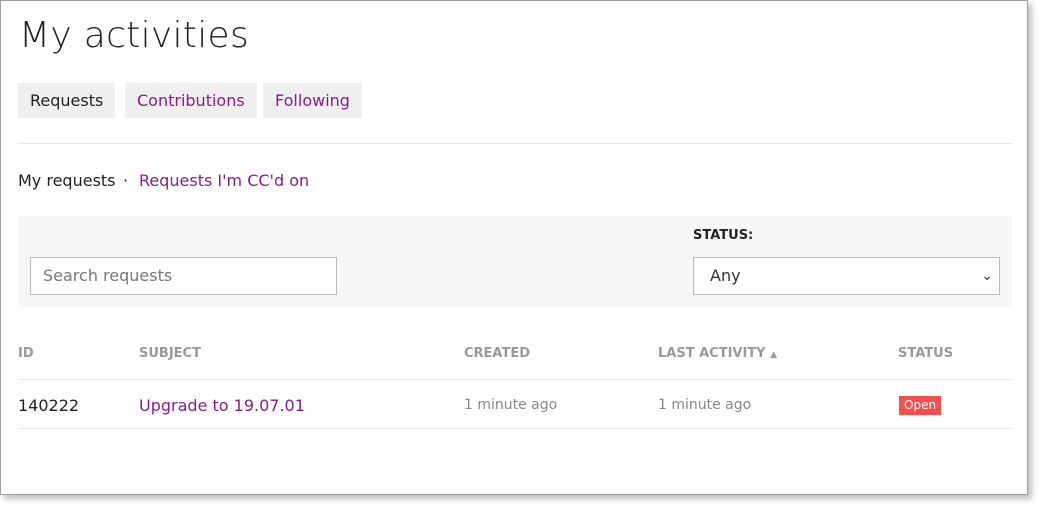 This screenshot has height=512, width=1045. What do you see at coordinates (49, 405) in the screenshot?
I see `cell-id: 140222` at bounding box center [49, 405].